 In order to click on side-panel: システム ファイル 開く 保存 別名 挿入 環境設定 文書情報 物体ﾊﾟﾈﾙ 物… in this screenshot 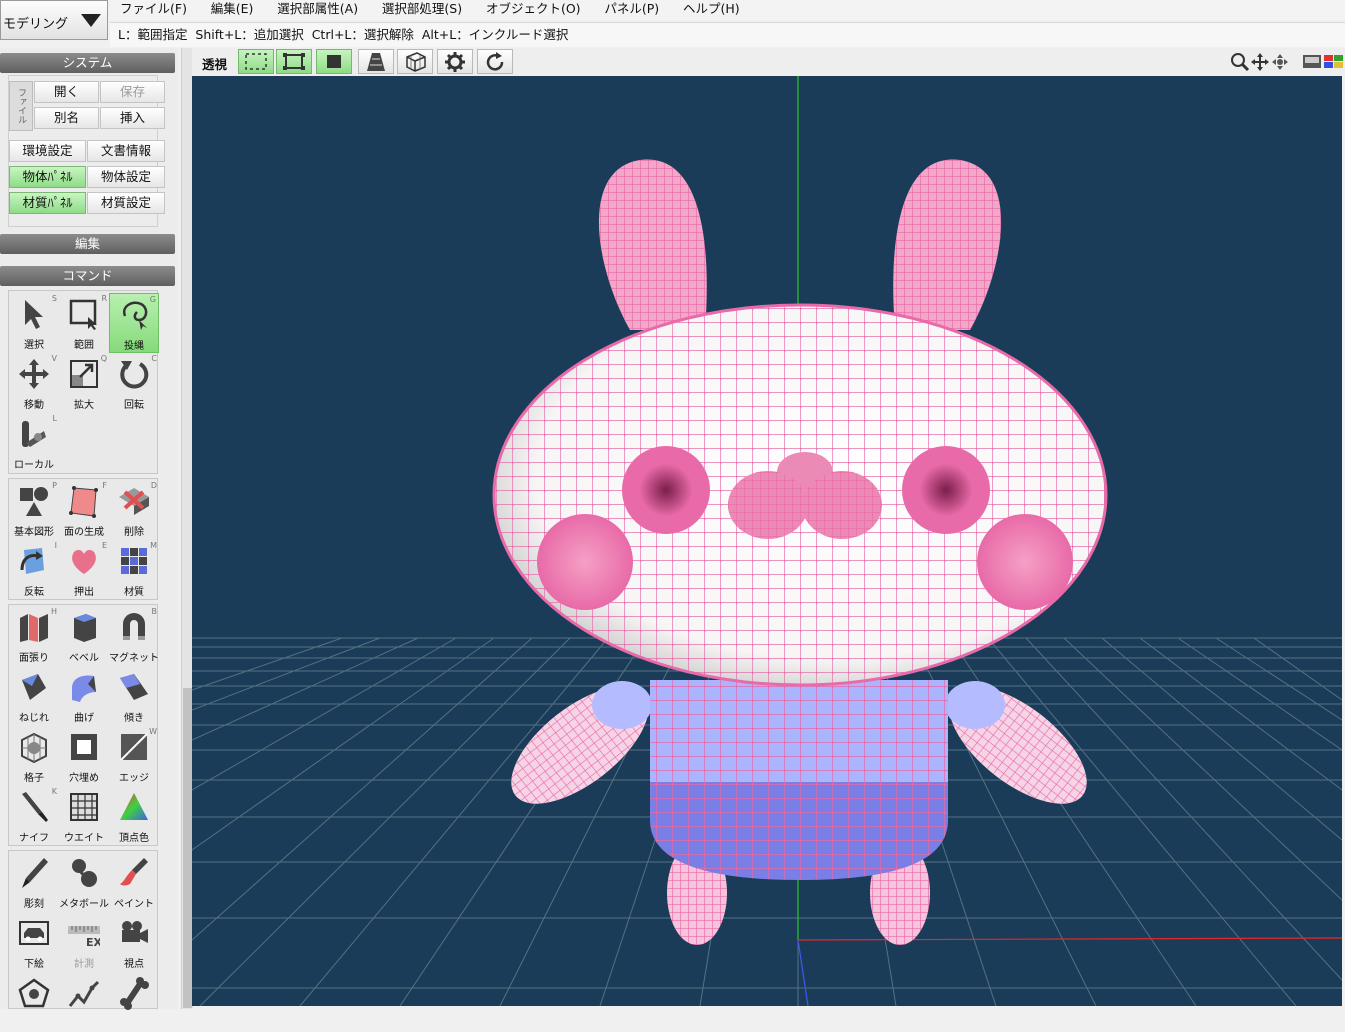, I will do `click(89, 529)`.